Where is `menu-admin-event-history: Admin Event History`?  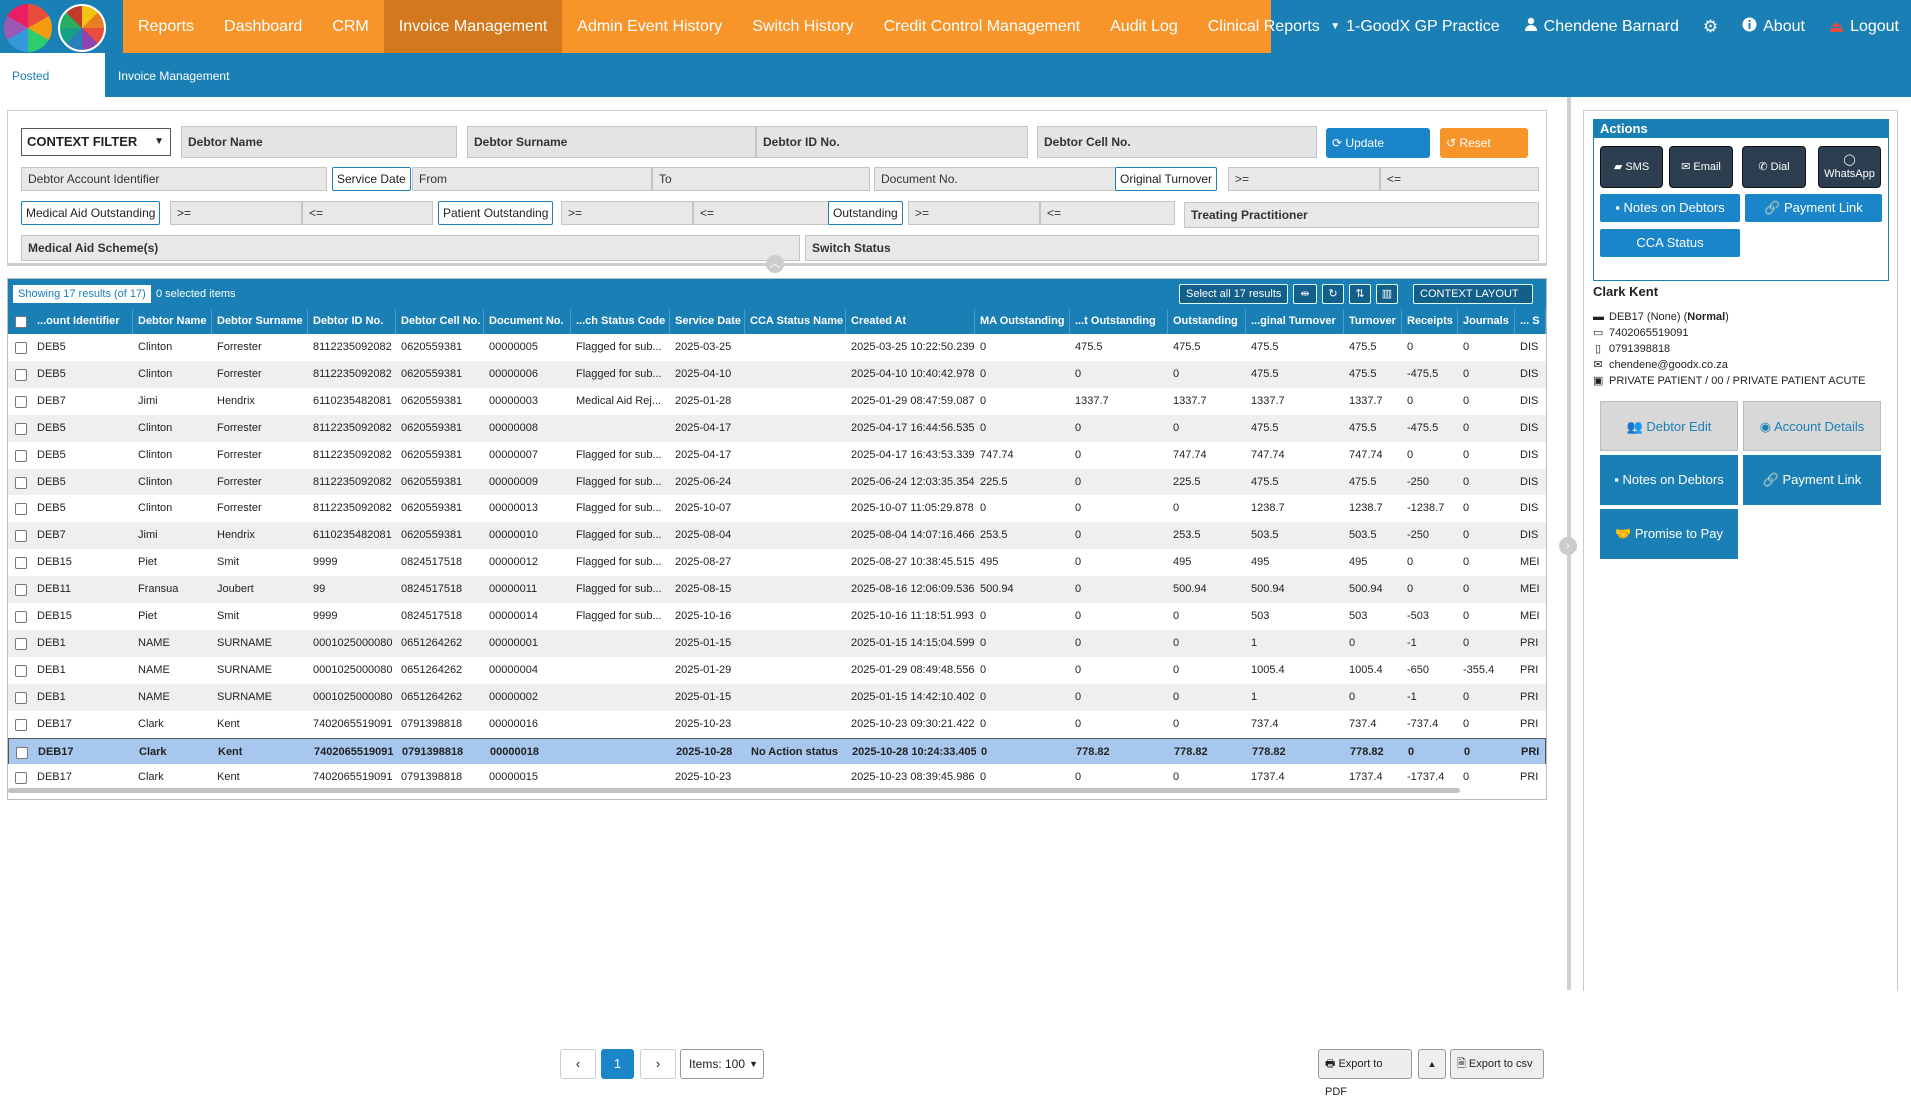 menu-admin-event-history: Admin Event History is located at coordinates (649, 26).